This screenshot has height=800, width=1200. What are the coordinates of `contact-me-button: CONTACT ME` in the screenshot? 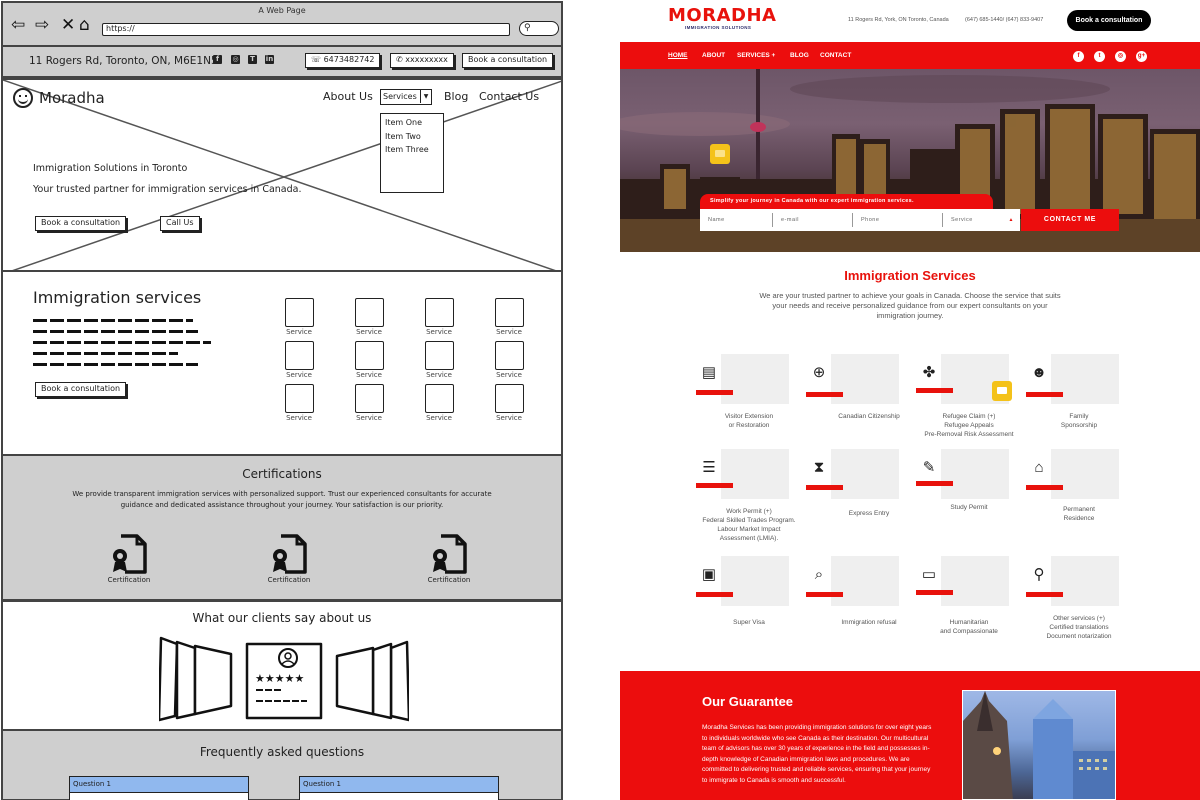 It's located at (1070, 220).